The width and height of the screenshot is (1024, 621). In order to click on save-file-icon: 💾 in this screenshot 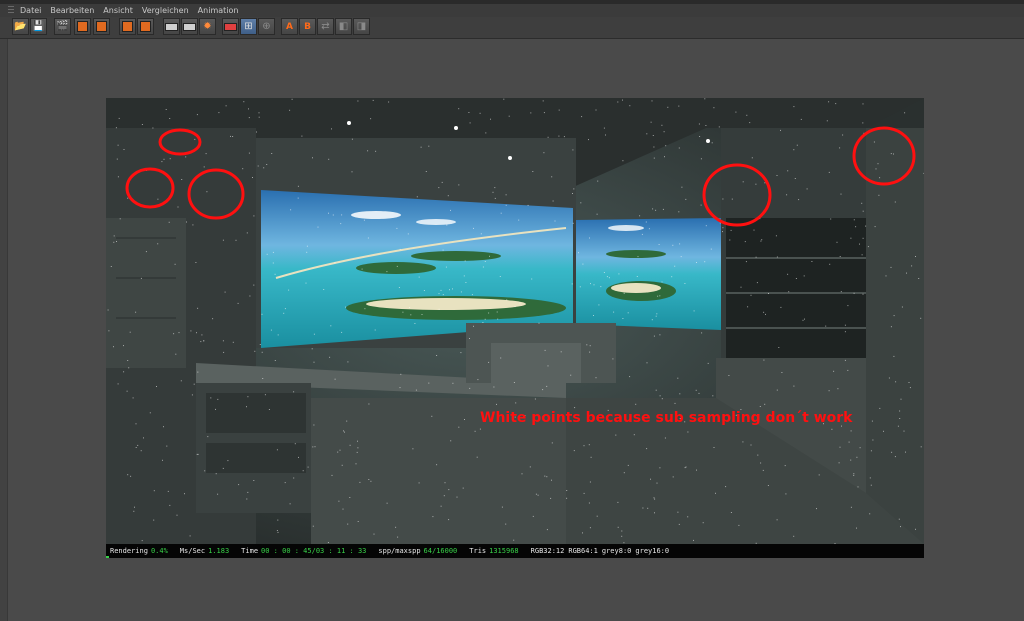, I will do `click(38, 26)`.